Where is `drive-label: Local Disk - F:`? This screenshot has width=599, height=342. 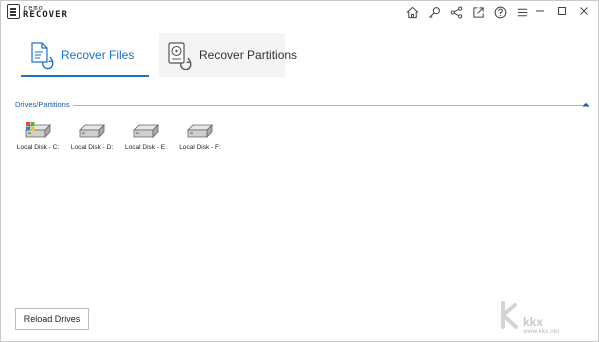
drive-label: Local Disk - F: is located at coordinates (200, 147).